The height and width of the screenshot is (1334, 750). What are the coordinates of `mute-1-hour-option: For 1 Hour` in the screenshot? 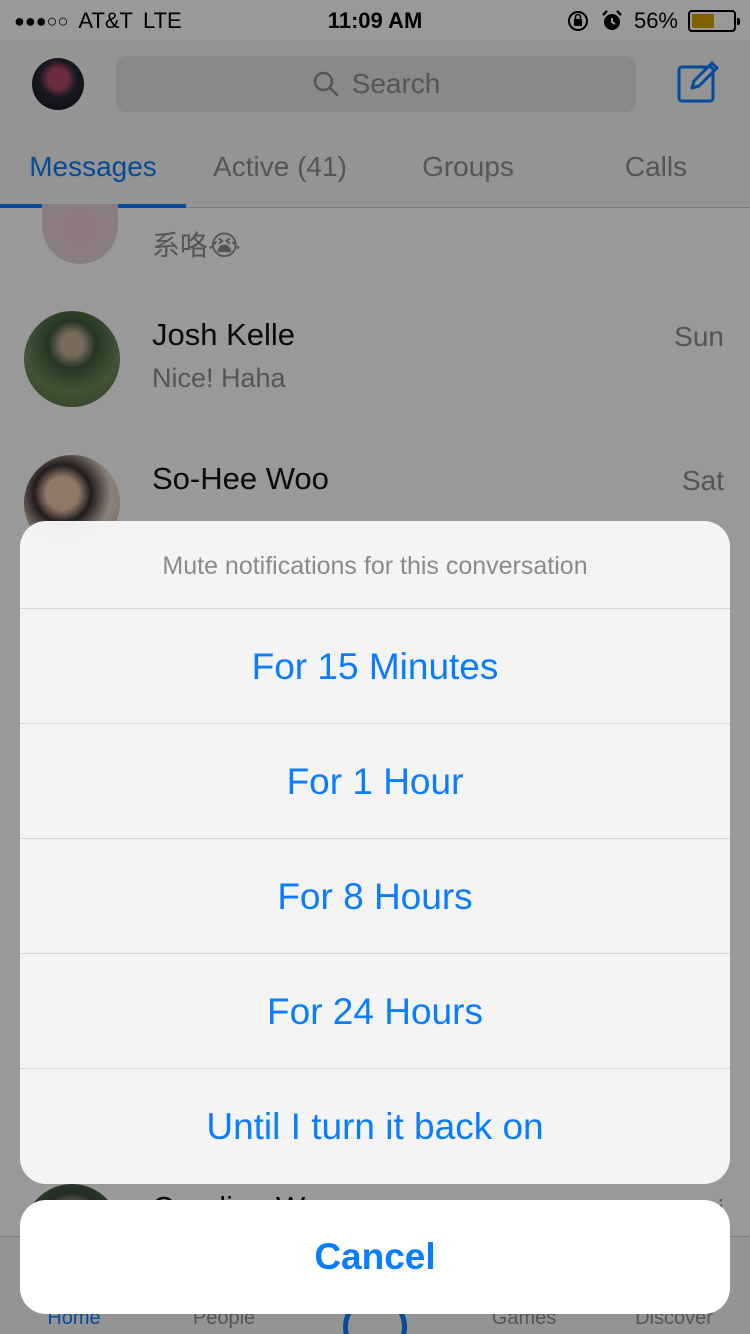 It's located at (375, 781).